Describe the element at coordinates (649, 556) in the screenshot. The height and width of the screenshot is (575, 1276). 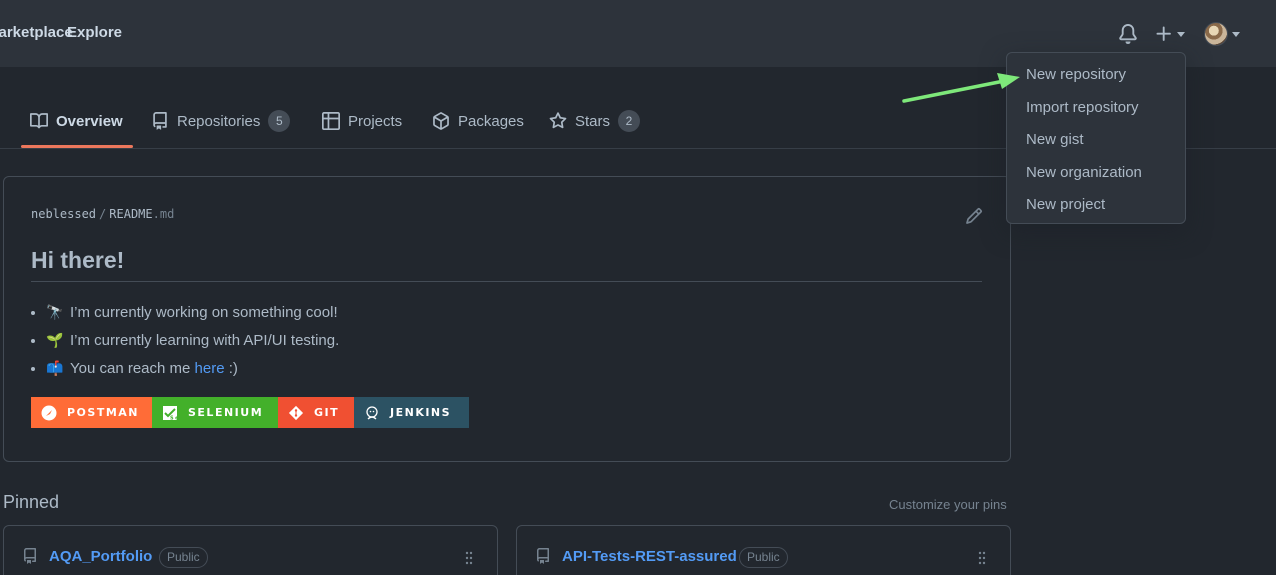
I see `pinned-repo-link: API-Tests-REST-assured` at that location.